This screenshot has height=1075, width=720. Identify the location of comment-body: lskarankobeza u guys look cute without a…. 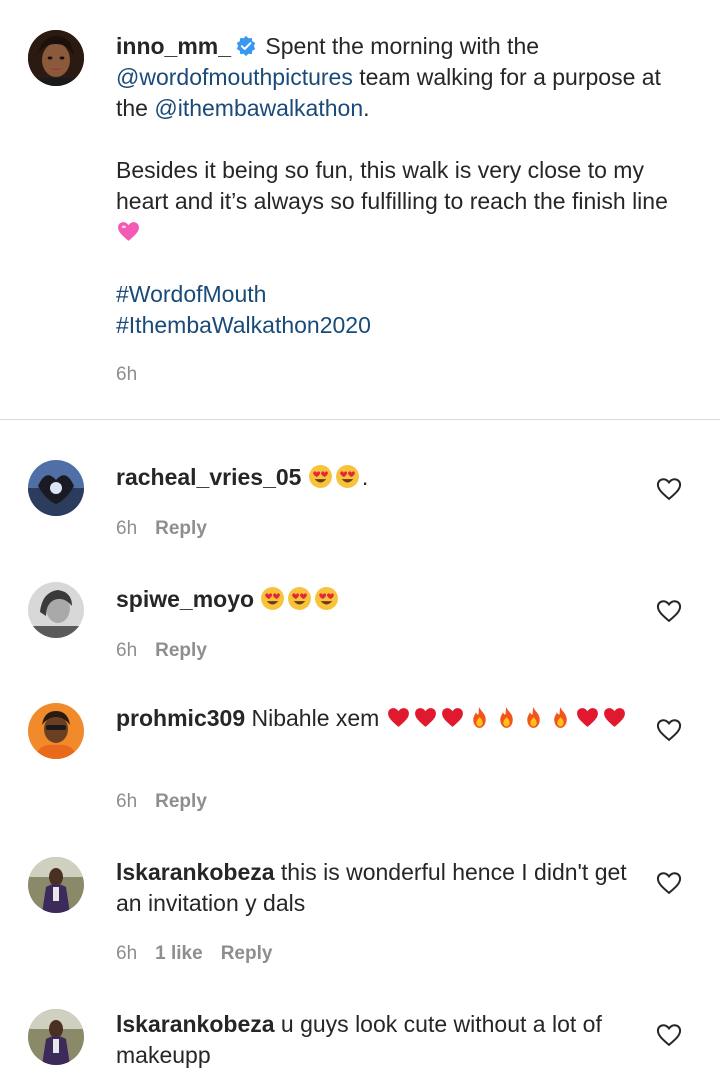
(376, 1040).